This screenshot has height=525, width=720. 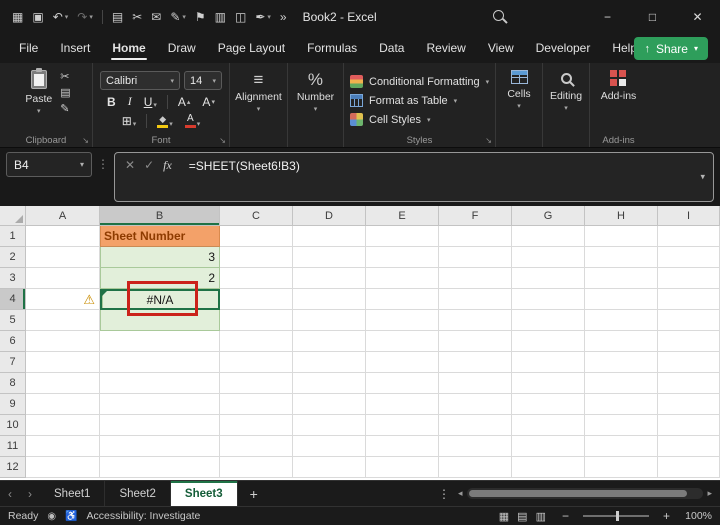 What do you see at coordinates (51, 516) in the screenshot?
I see `macro-record-icon: ◉` at bounding box center [51, 516].